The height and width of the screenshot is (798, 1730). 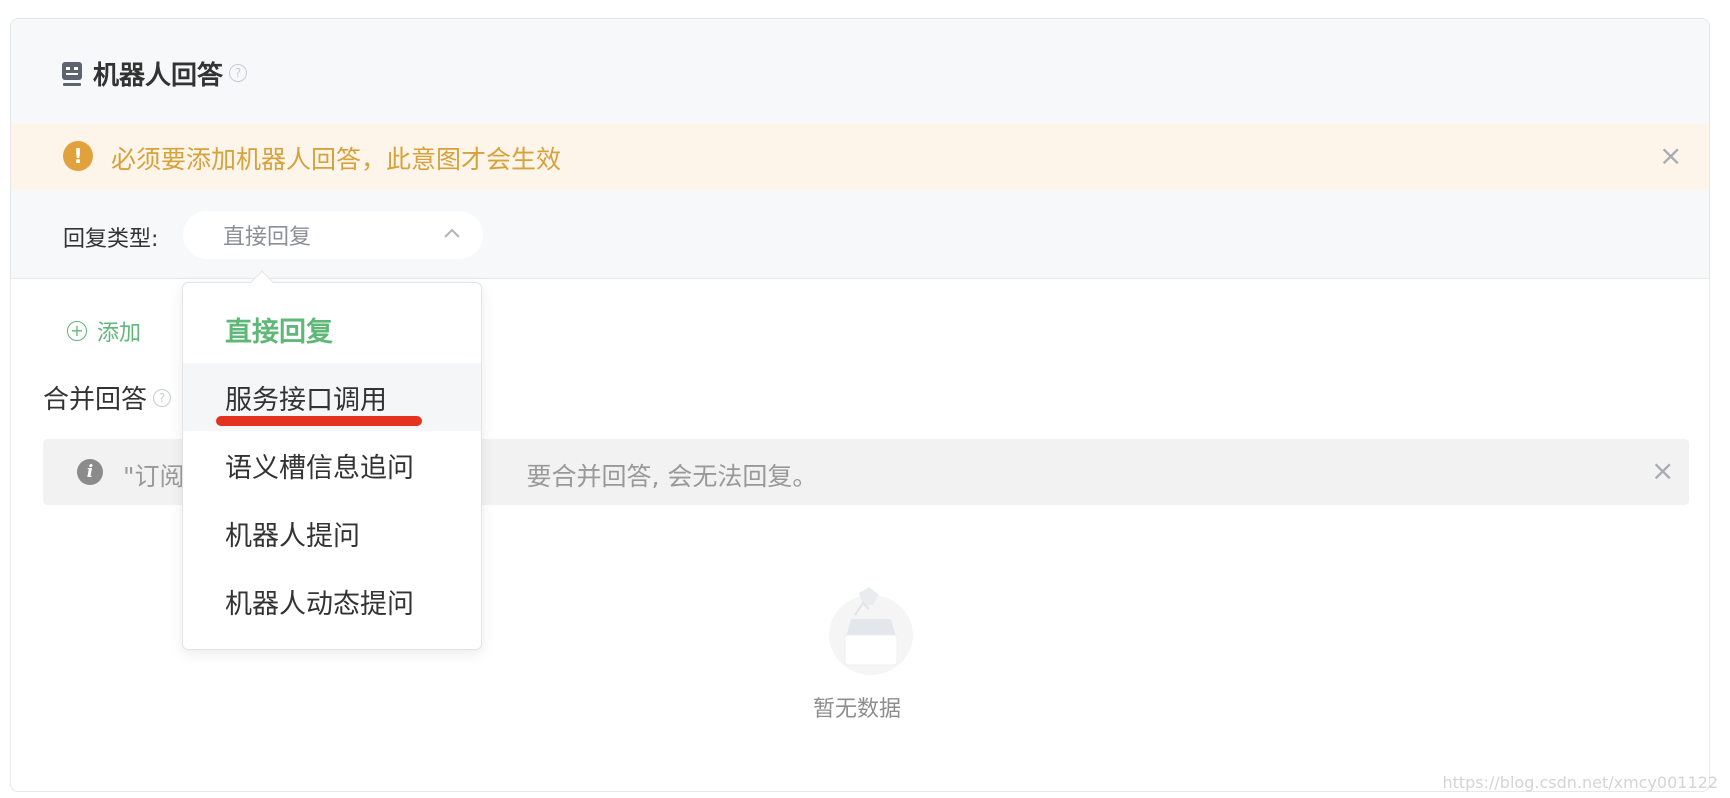 What do you see at coordinates (77, 331) in the screenshot?
I see `plus-circle-icon: +` at bounding box center [77, 331].